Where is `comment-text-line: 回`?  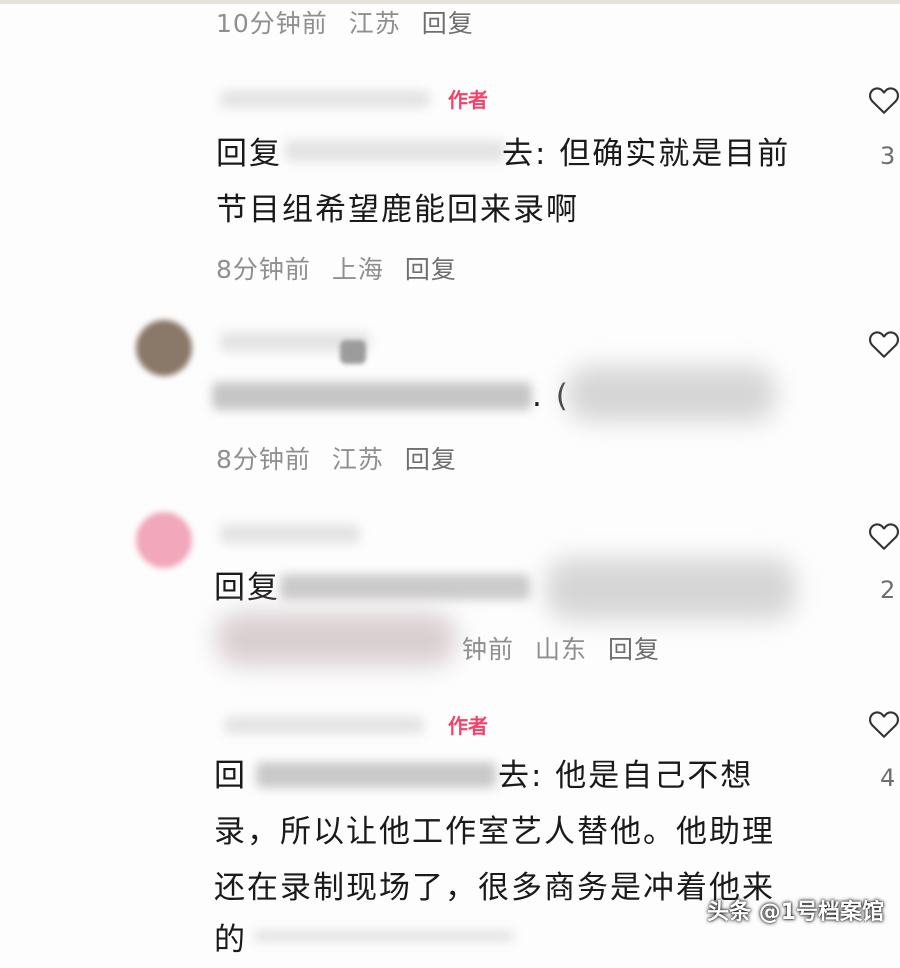 comment-text-line: 回 is located at coordinates (230, 776).